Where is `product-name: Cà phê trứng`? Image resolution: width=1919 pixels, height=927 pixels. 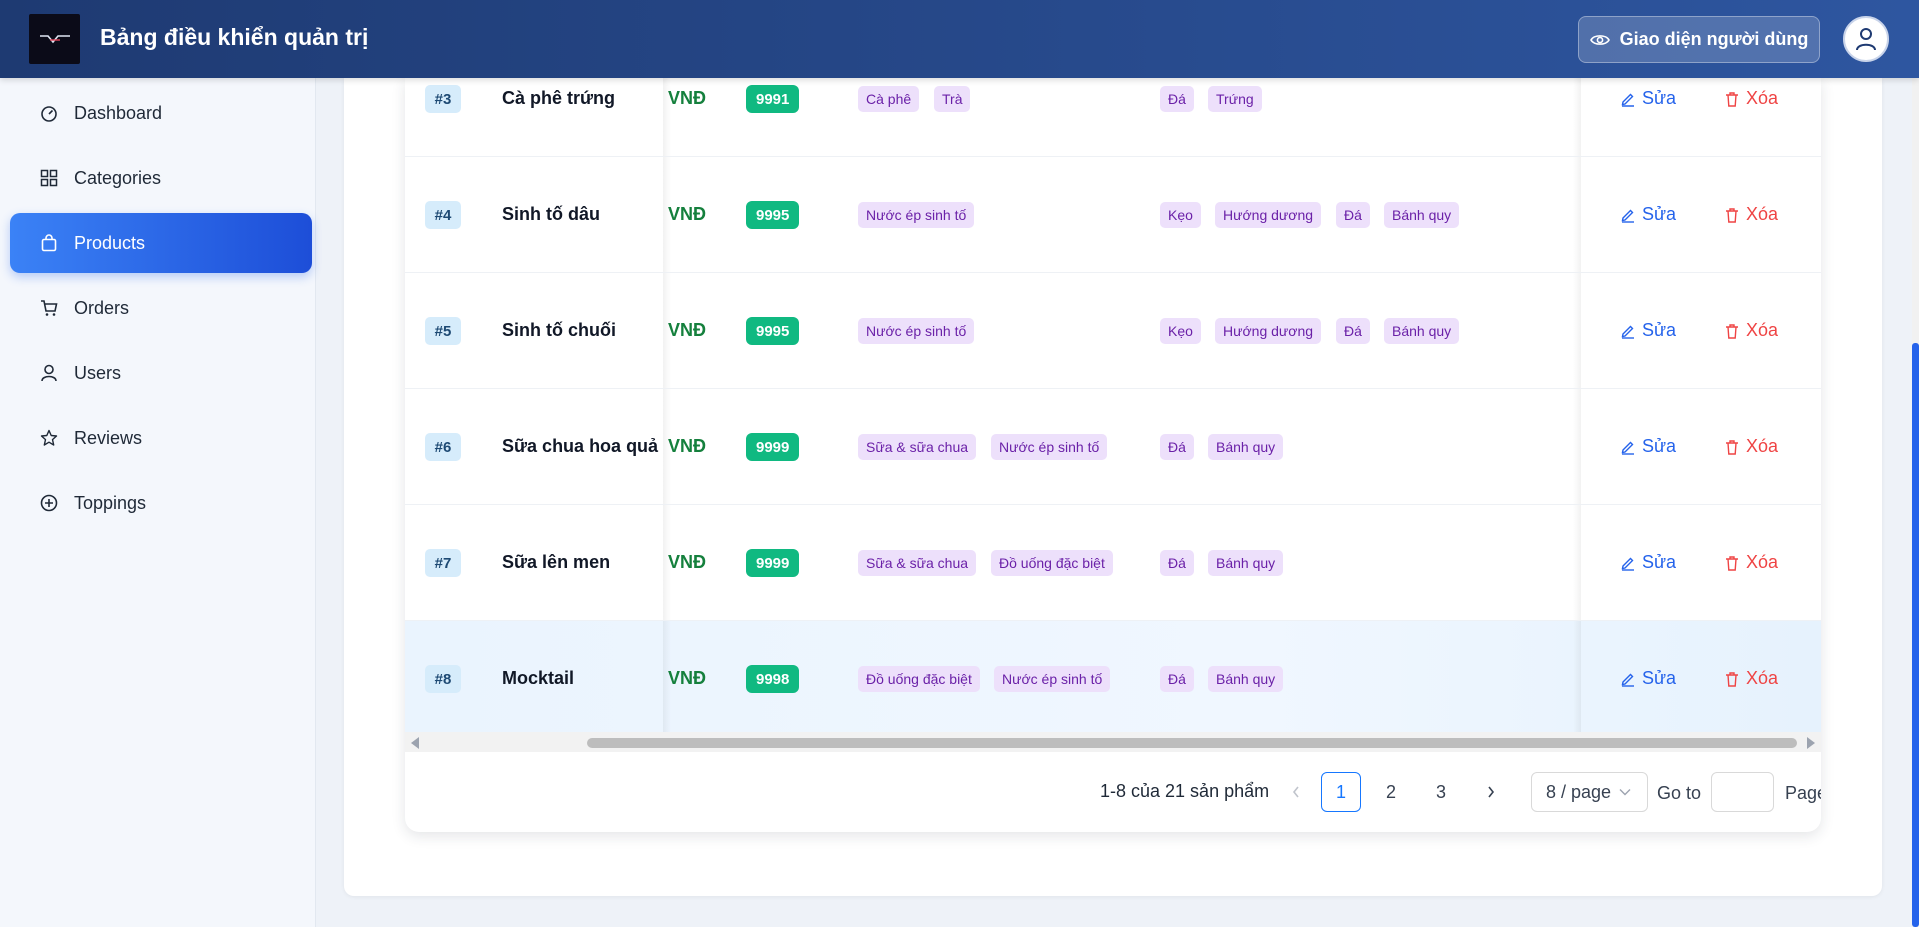 product-name: Cà phê trứng is located at coordinates (559, 98).